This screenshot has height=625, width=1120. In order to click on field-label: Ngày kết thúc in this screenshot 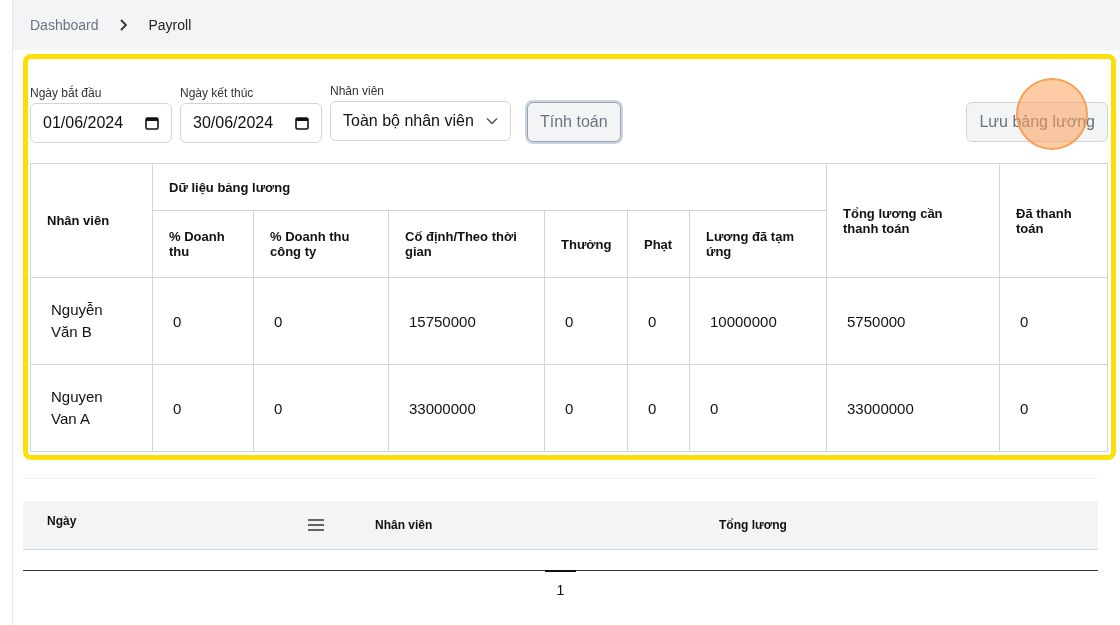, I will do `click(217, 93)`.